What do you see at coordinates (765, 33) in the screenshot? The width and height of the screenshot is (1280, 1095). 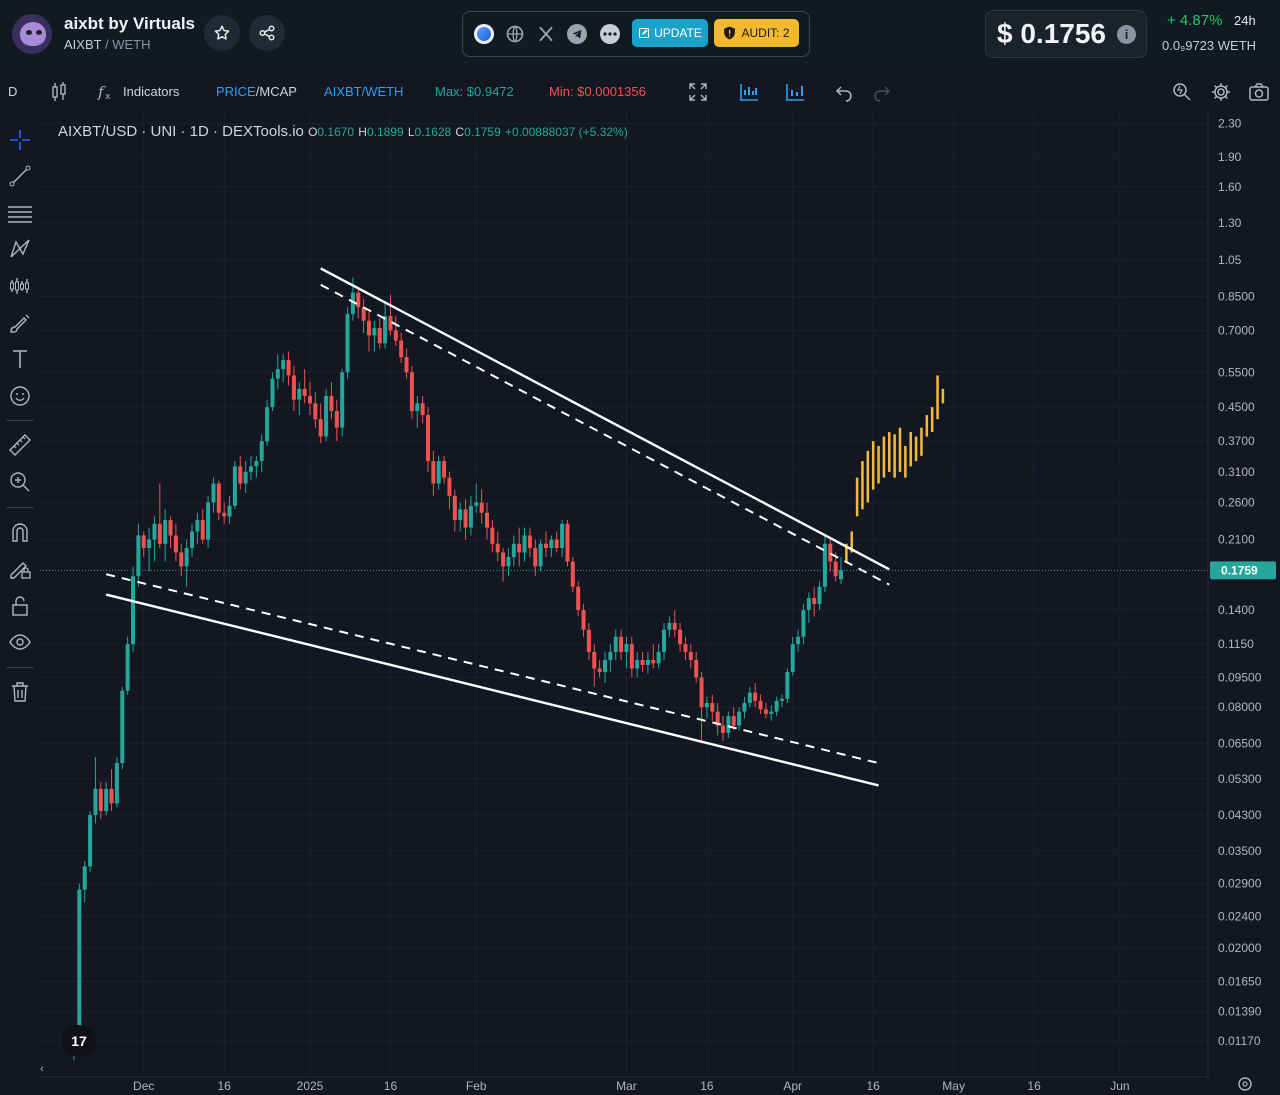 I see `audit-label: AUDIT: 2` at bounding box center [765, 33].